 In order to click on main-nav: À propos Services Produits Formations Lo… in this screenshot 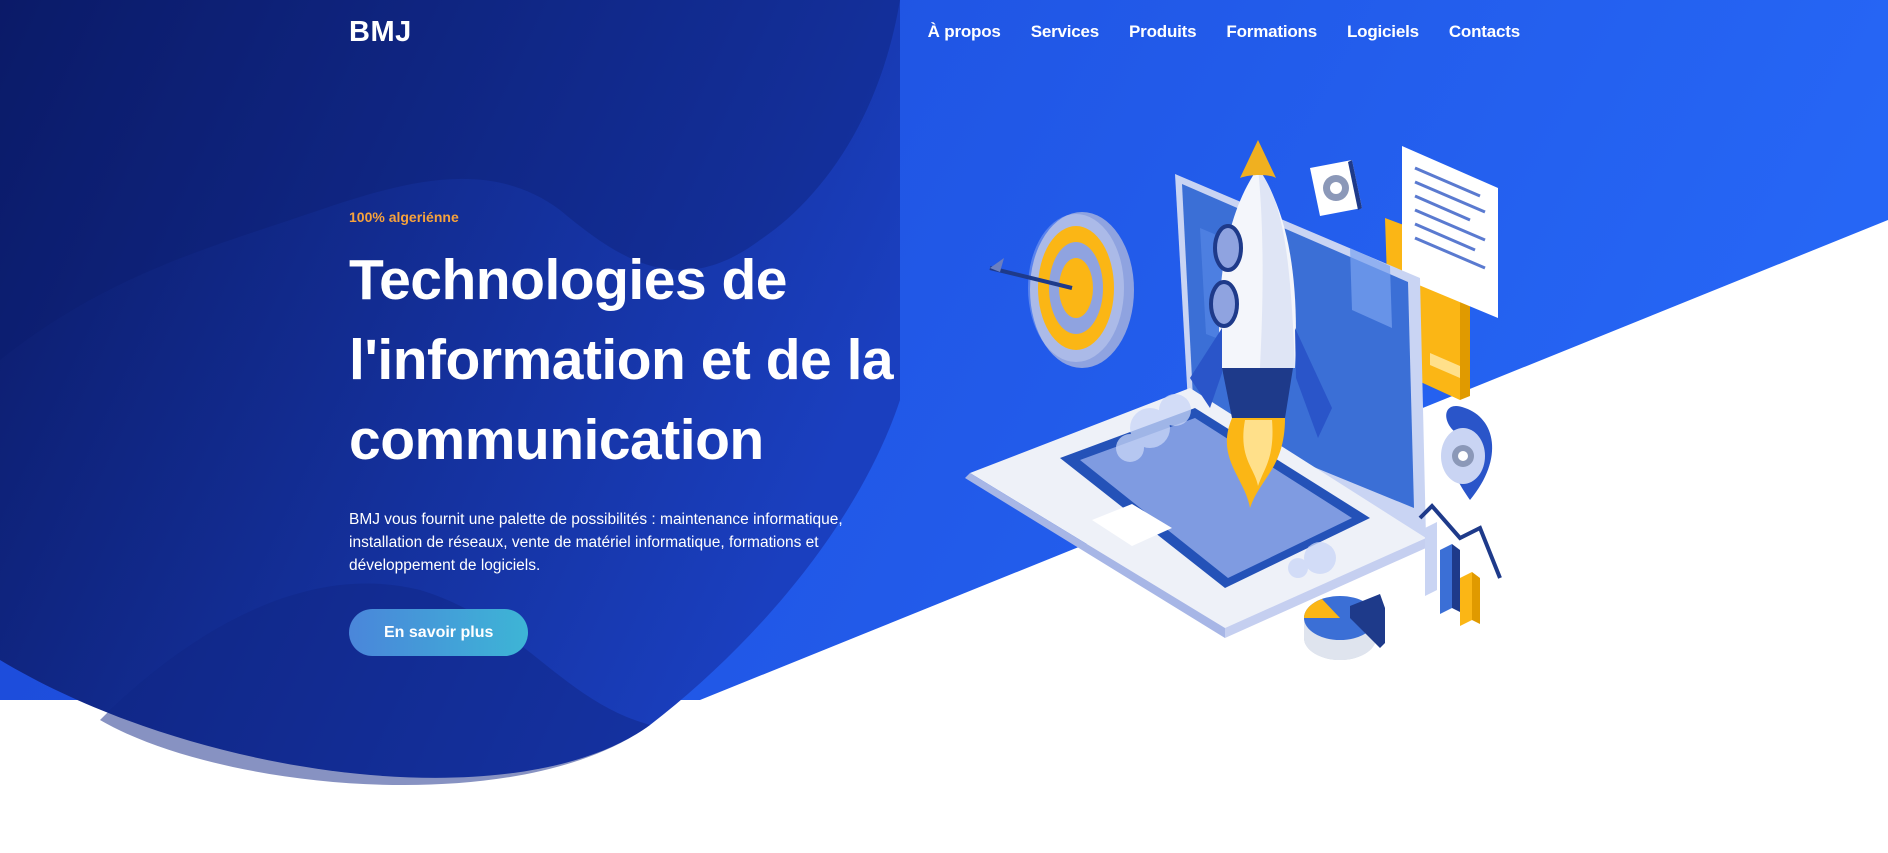, I will do `click(1224, 32)`.